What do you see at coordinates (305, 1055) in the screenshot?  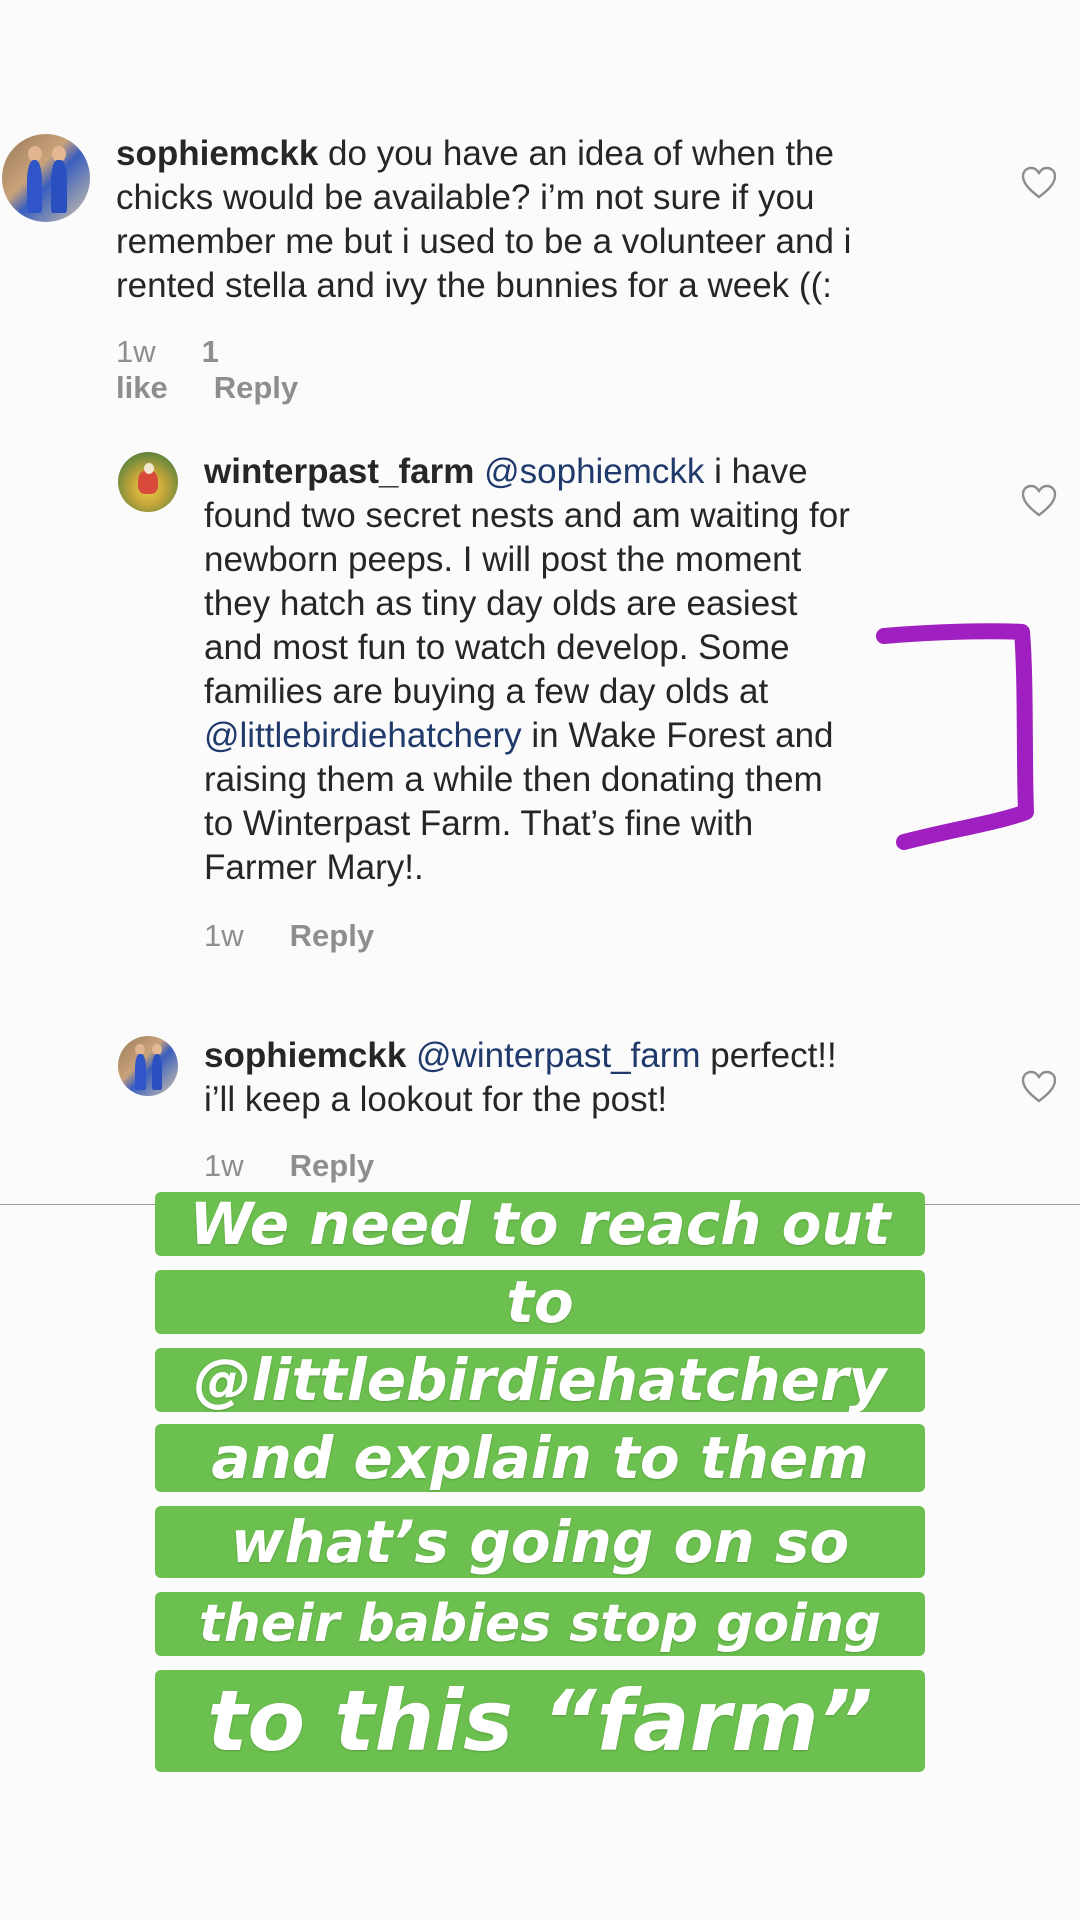 I see `username: sophiemckk` at bounding box center [305, 1055].